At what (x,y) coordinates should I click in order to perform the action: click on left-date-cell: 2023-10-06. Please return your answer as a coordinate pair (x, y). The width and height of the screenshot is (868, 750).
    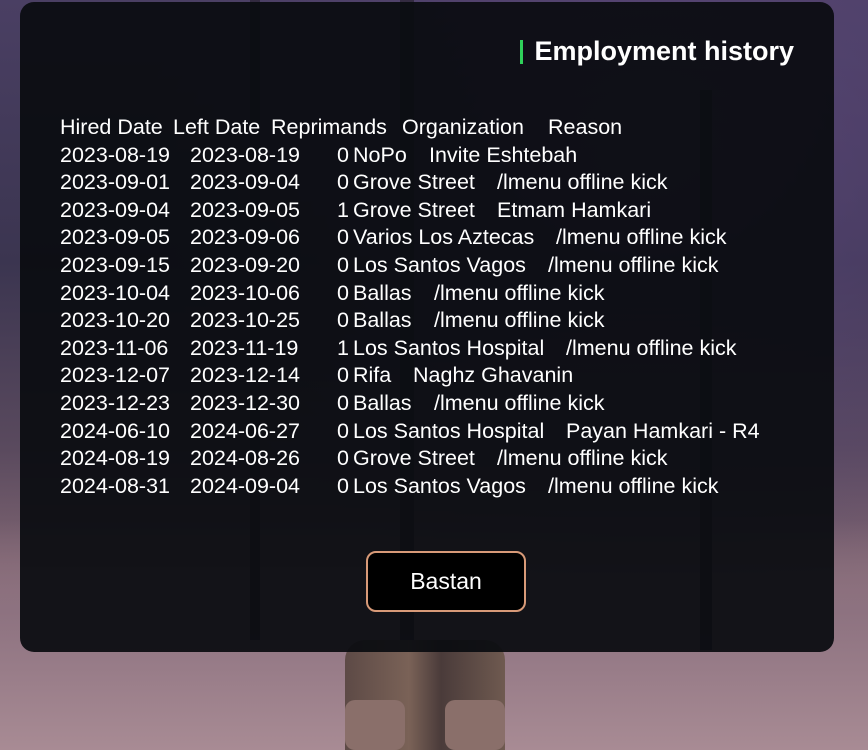
    Looking at the image, I should click on (245, 292).